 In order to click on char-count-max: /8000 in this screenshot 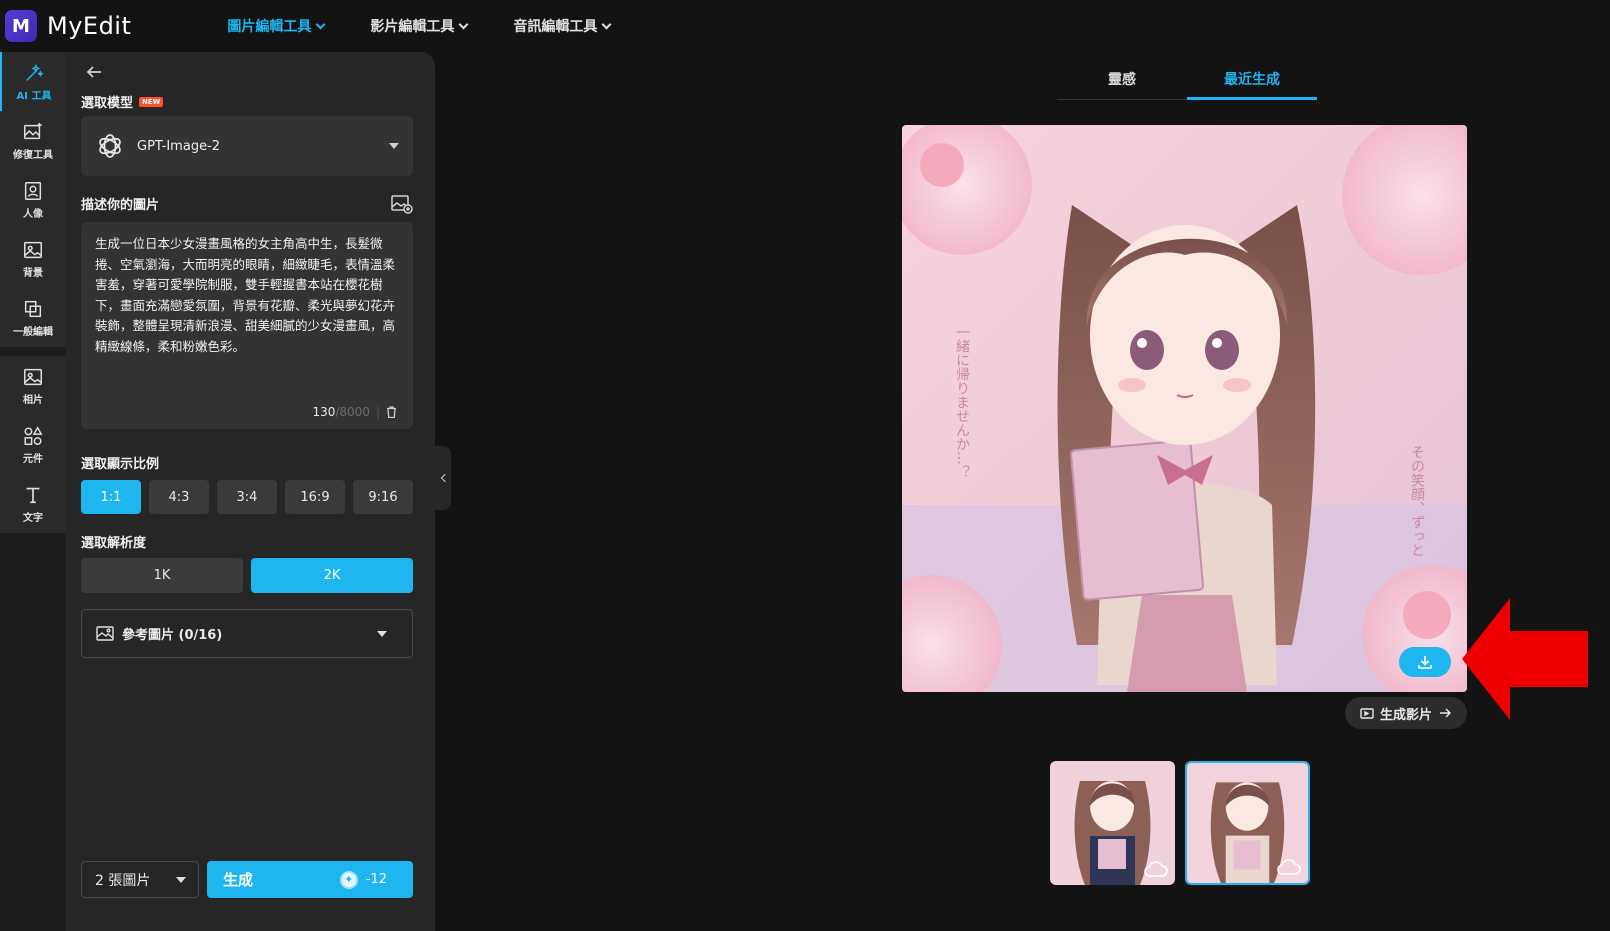, I will do `click(352, 412)`.